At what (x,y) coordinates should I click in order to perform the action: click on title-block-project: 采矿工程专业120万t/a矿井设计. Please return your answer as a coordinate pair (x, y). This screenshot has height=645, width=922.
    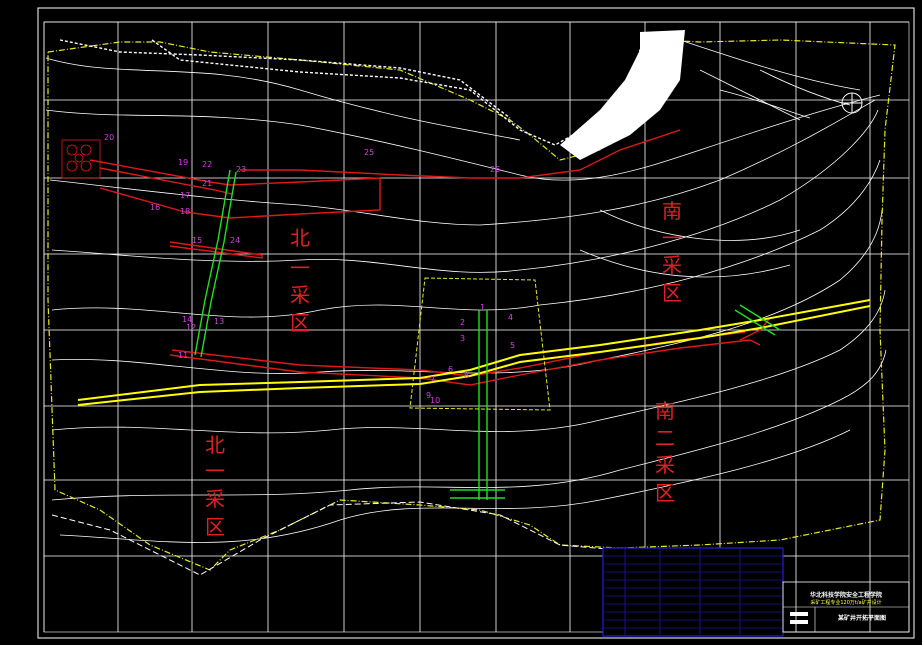
    Looking at the image, I should click on (845, 602).